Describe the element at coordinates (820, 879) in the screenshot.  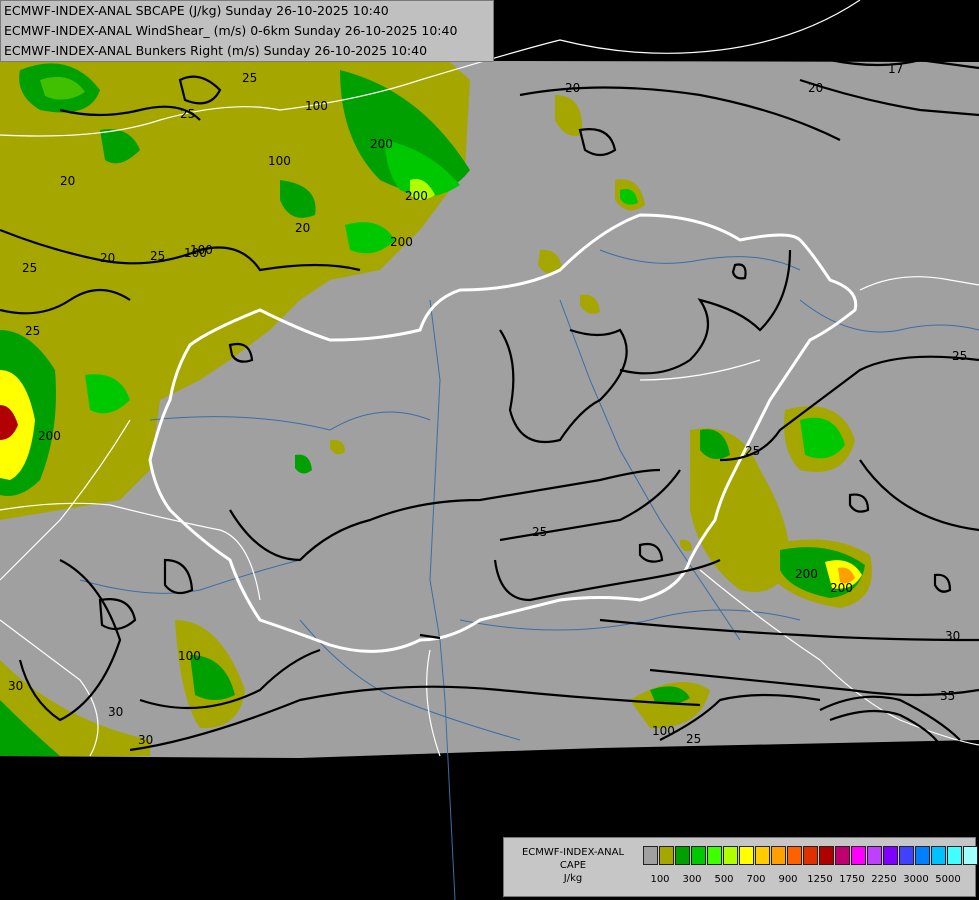
I see `legend-tick-label: 1250` at that location.